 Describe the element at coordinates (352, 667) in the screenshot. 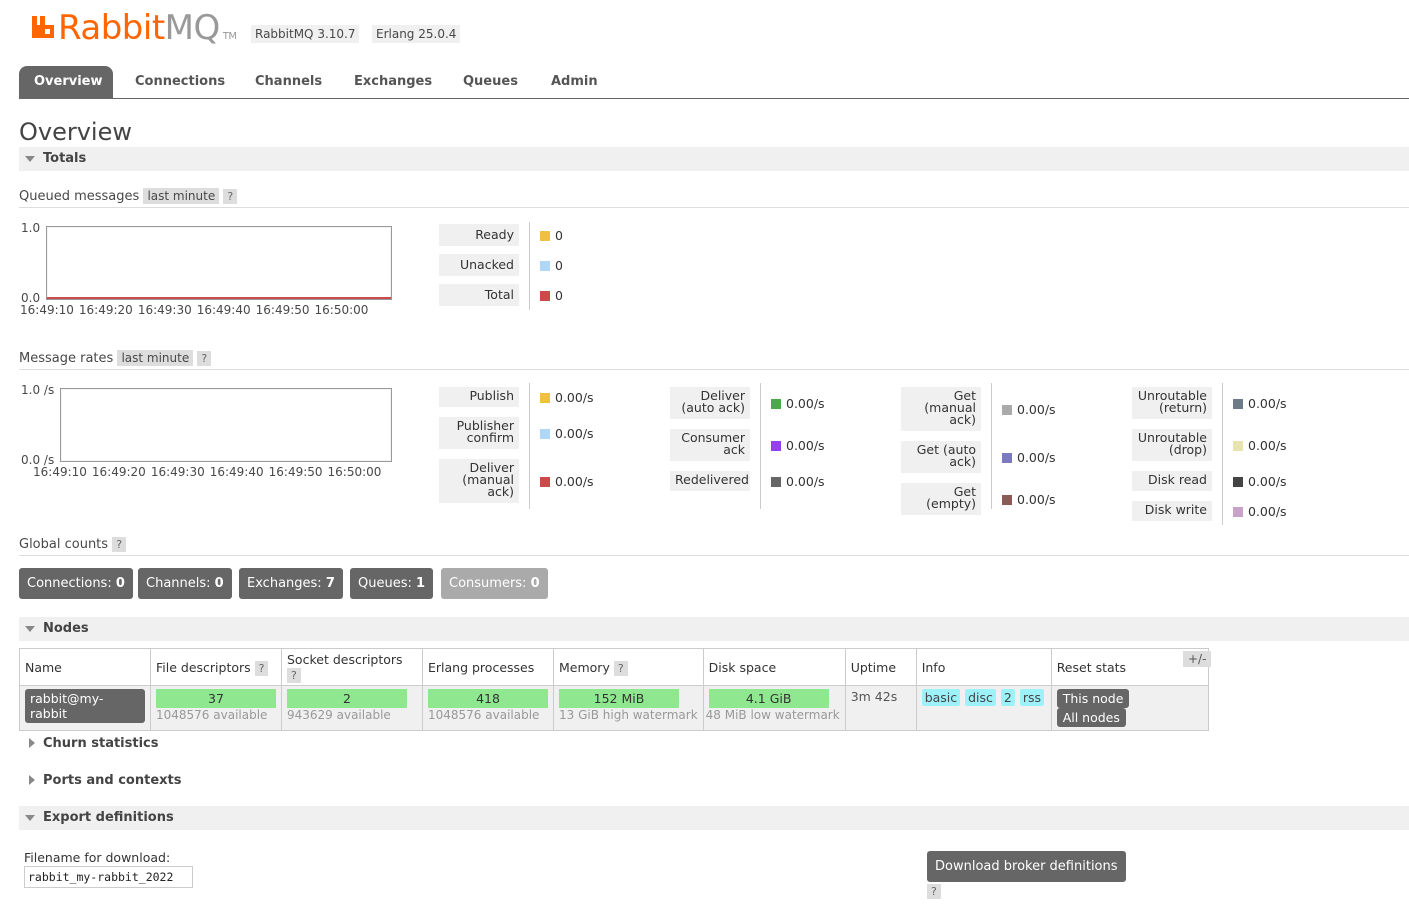

I see `col-socket-descriptors: Socket descriptors ?` at that location.